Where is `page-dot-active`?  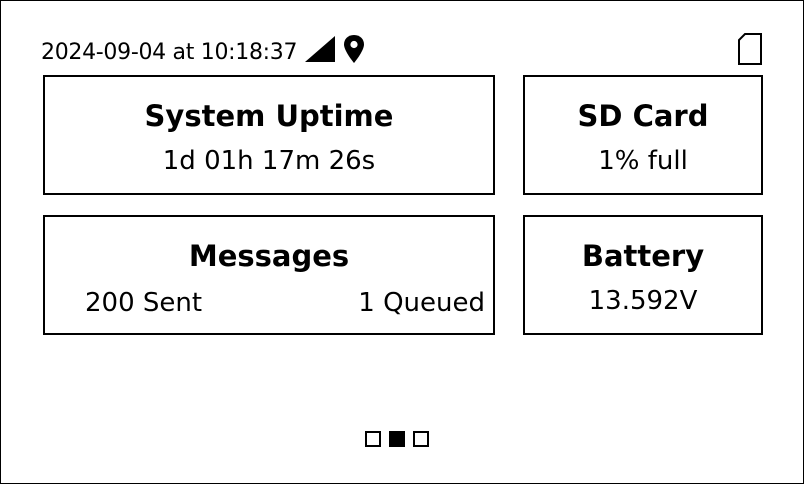 page-dot-active is located at coordinates (397, 439).